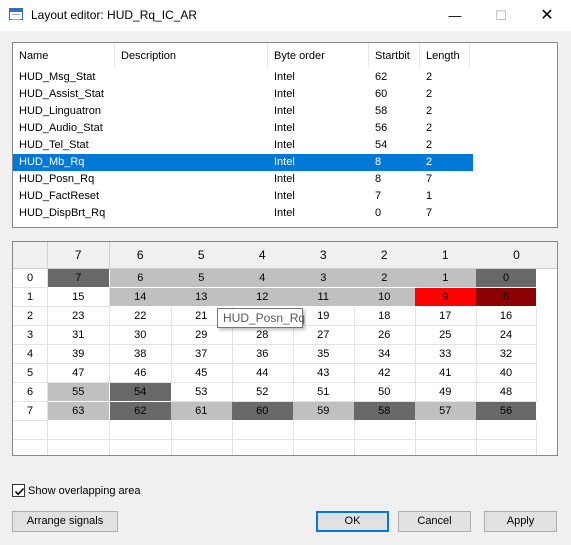 The image size is (571, 545). Describe the element at coordinates (434, 521) in the screenshot. I see `cancel-button: Cancel` at that location.